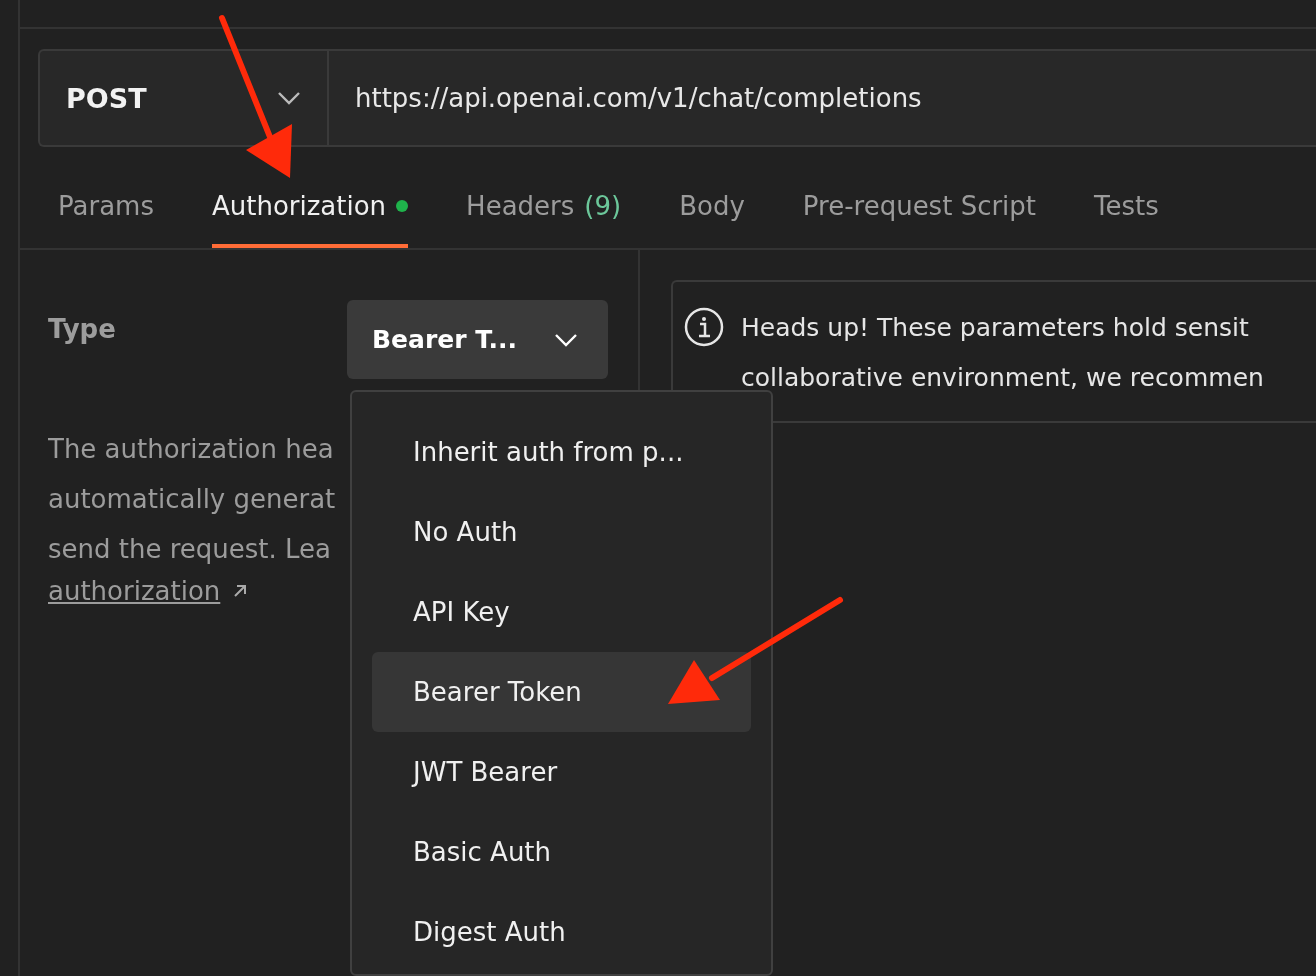  I want to click on external-link-icon, so click(240, 591).